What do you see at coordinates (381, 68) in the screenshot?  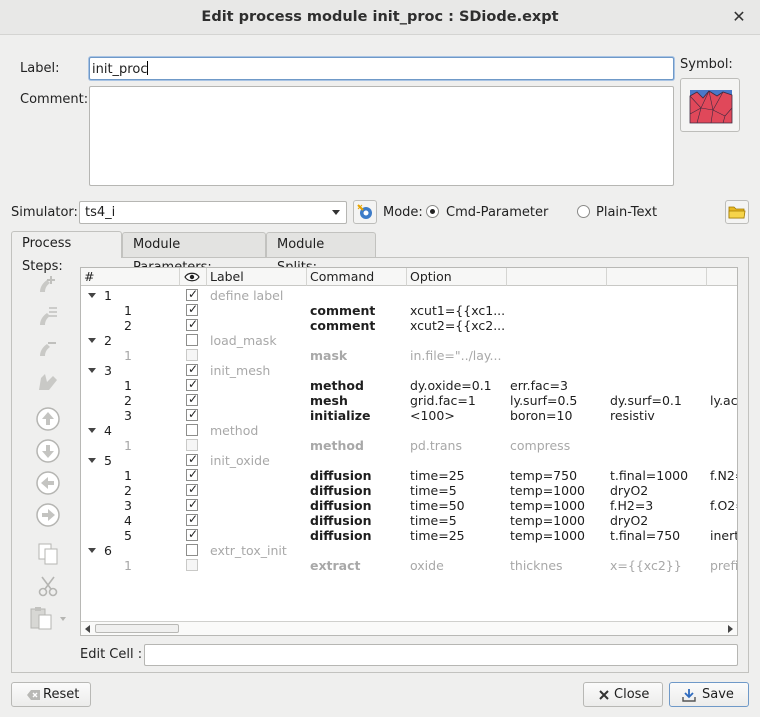 I see `label-input: init_proc` at bounding box center [381, 68].